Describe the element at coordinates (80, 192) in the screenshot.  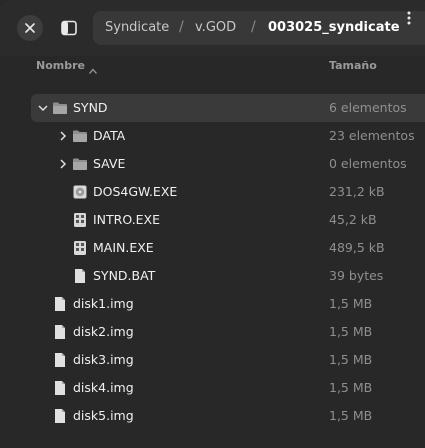
I see `disc-executable-icon` at that location.